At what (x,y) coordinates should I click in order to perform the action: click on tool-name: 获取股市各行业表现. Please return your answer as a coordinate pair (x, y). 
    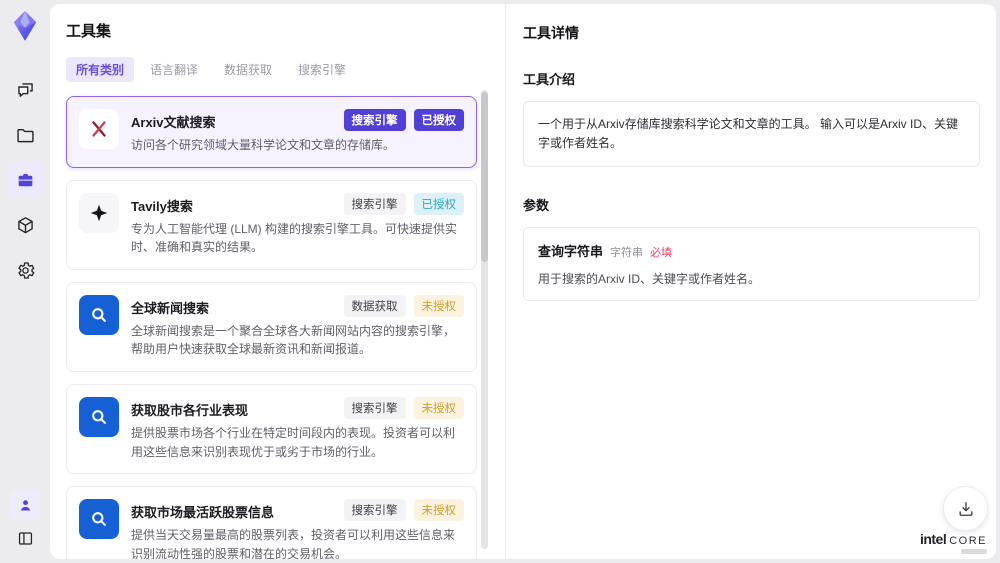
    Looking at the image, I should click on (190, 410).